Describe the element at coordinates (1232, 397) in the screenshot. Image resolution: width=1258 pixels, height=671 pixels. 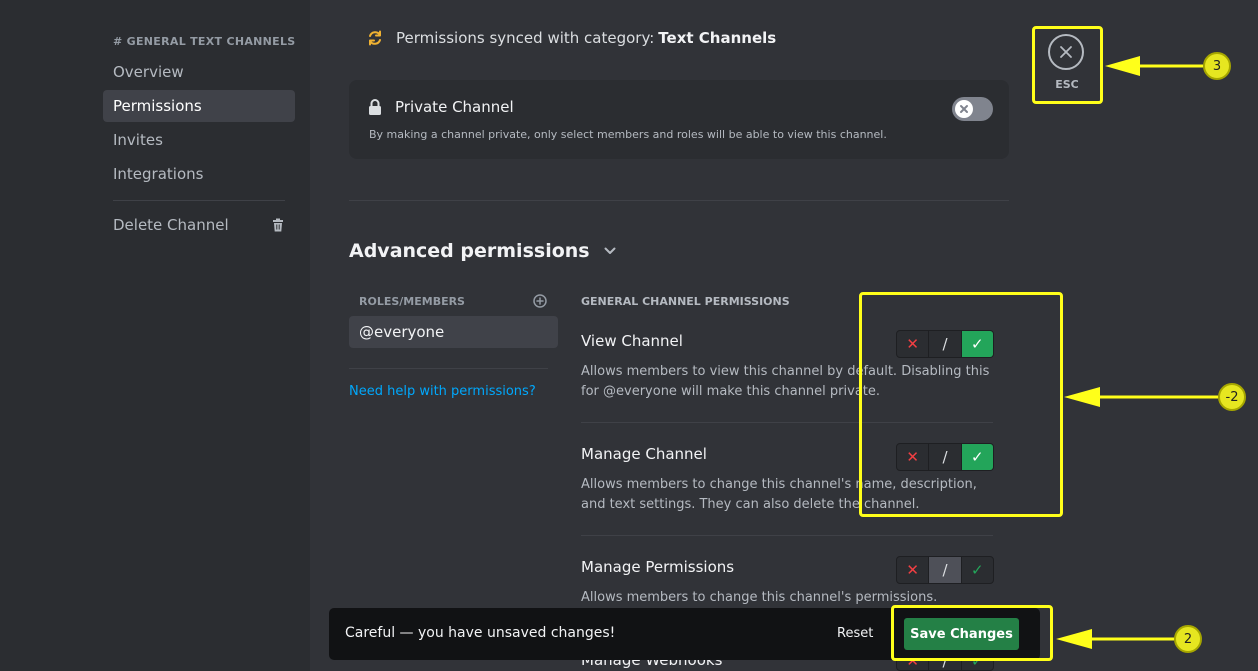
I see `annotation-marker-minus-2: -2` at that location.